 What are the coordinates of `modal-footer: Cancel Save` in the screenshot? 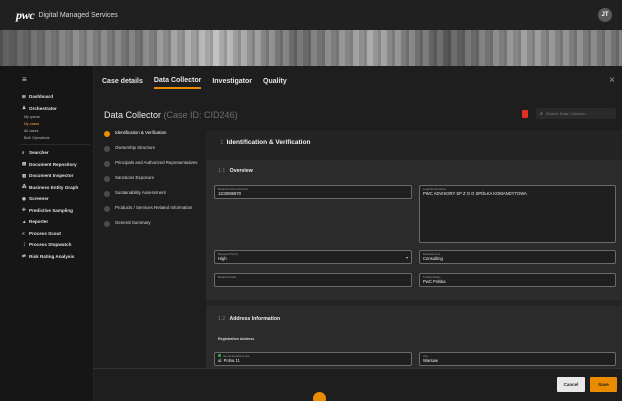 It's located at (358, 384).